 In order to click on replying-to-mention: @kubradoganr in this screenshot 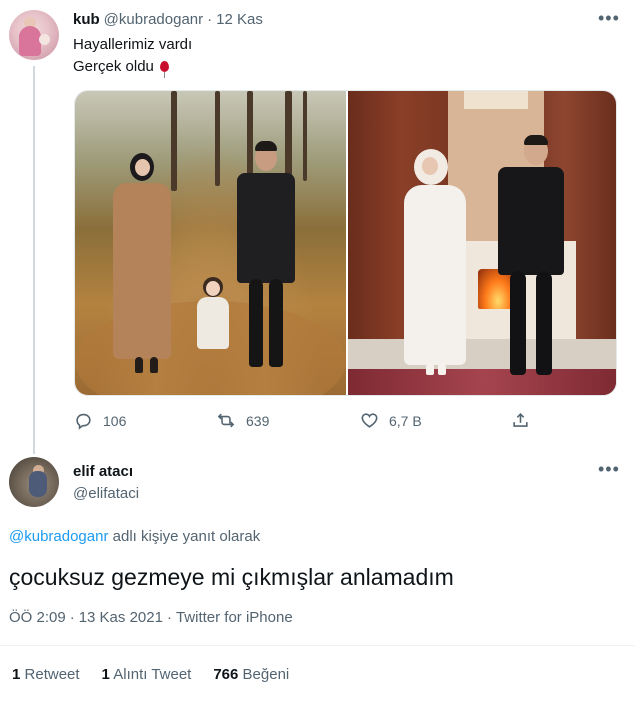, I will do `click(58, 536)`.